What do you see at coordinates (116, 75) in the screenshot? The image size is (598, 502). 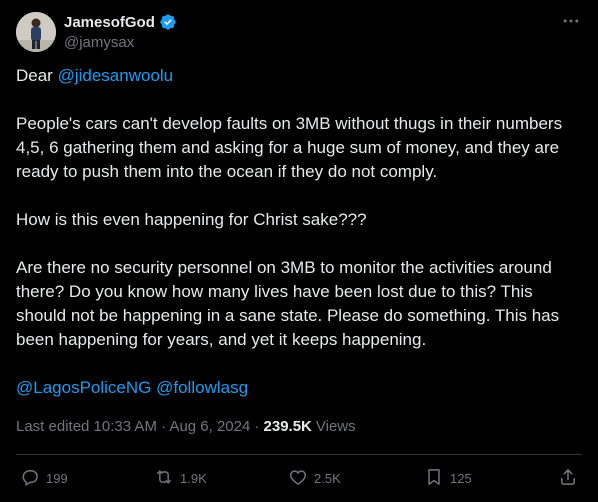 I see `mention-link-jidesanwoolu: @jidesanwoolu` at bounding box center [116, 75].